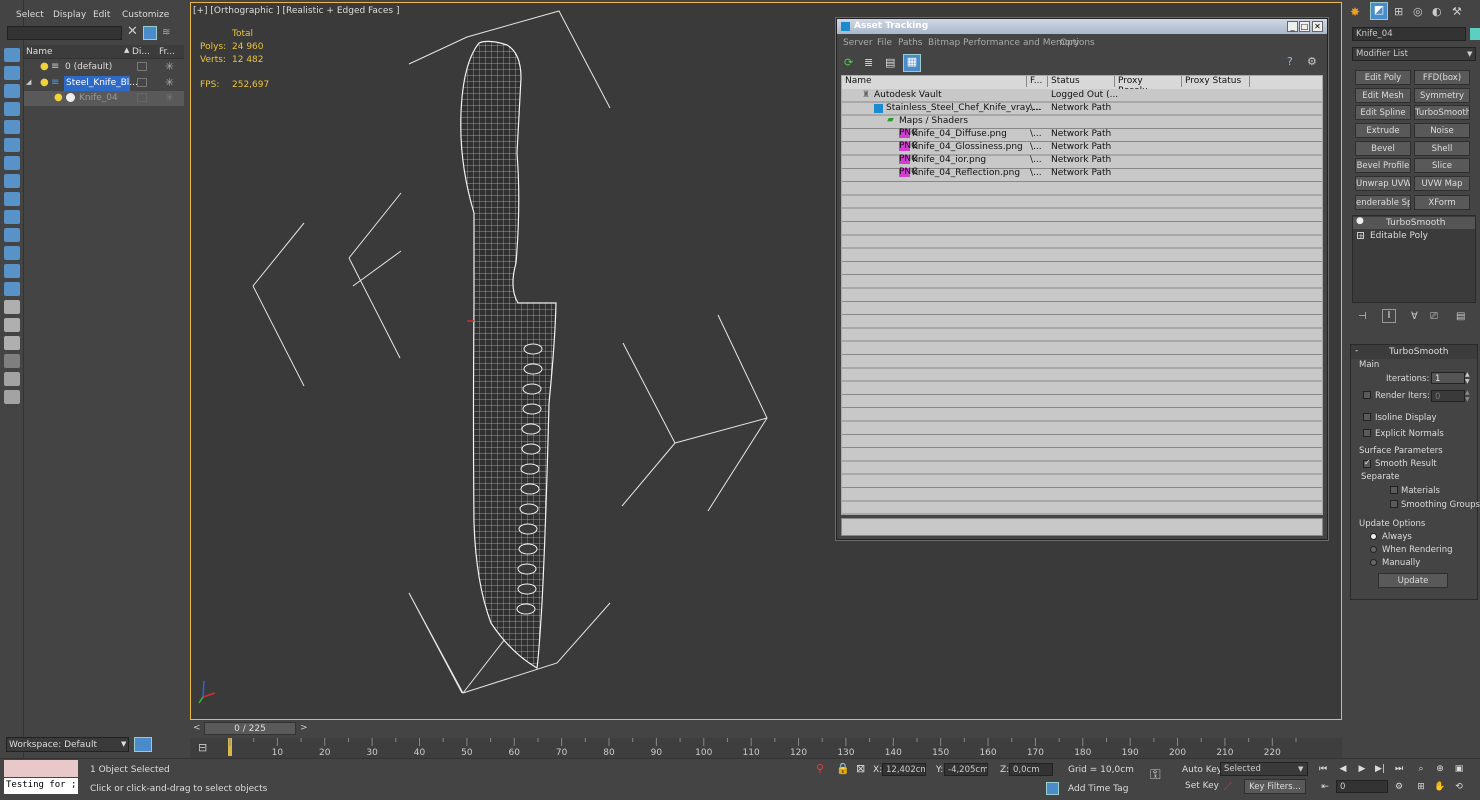 This screenshot has height=800, width=1480. I want to click on table-row: PNG Knife_04_ior.png \... Network Path, so click(1082, 160).